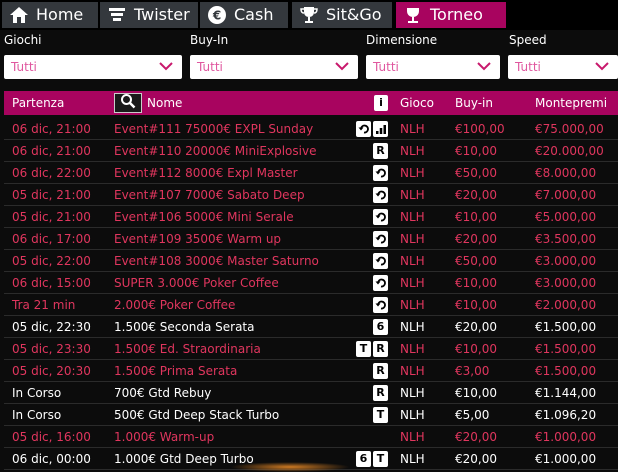 The width and height of the screenshot is (618, 472). What do you see at coordinates (204, 217) in the screenshot?
I see `row-tournament-name: Event#106 5000€ Mini Serale` at bounding box center [204, 217].